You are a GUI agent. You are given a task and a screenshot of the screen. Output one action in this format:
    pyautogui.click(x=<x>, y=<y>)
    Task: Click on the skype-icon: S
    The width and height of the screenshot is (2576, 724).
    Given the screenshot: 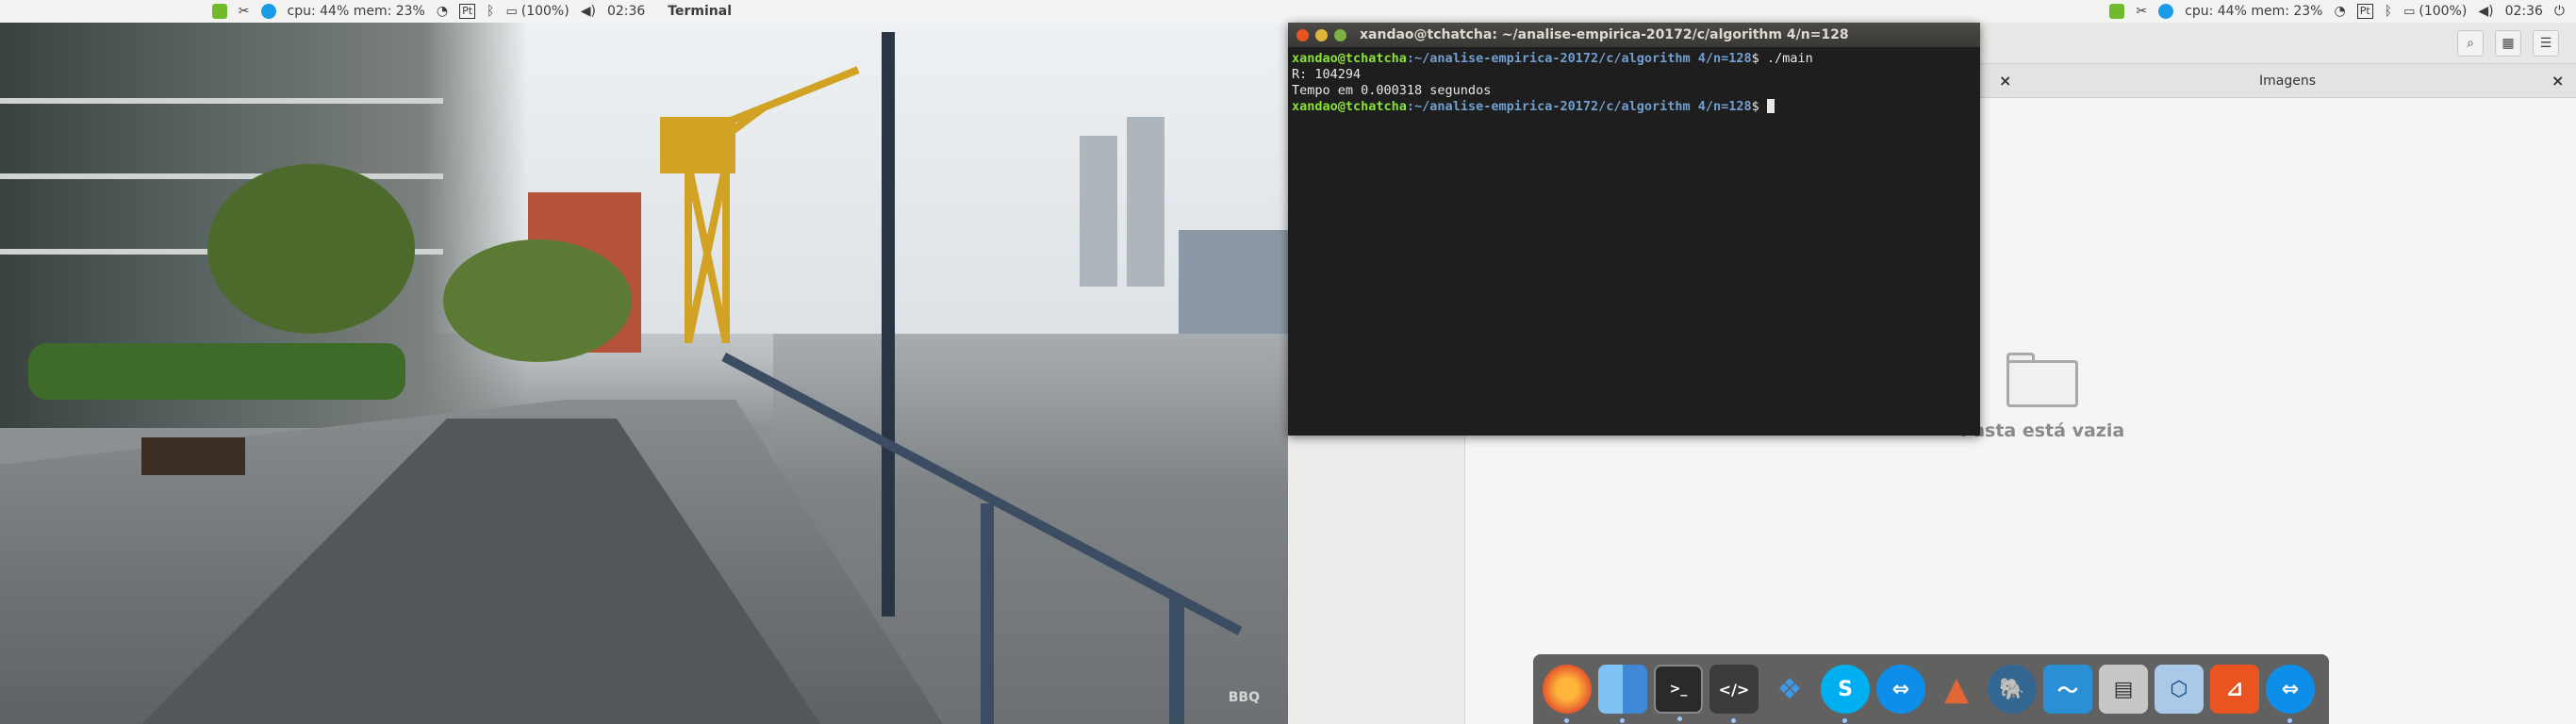 What is the action you would take?
    pyautogui.click(x=1845, y=694)
    